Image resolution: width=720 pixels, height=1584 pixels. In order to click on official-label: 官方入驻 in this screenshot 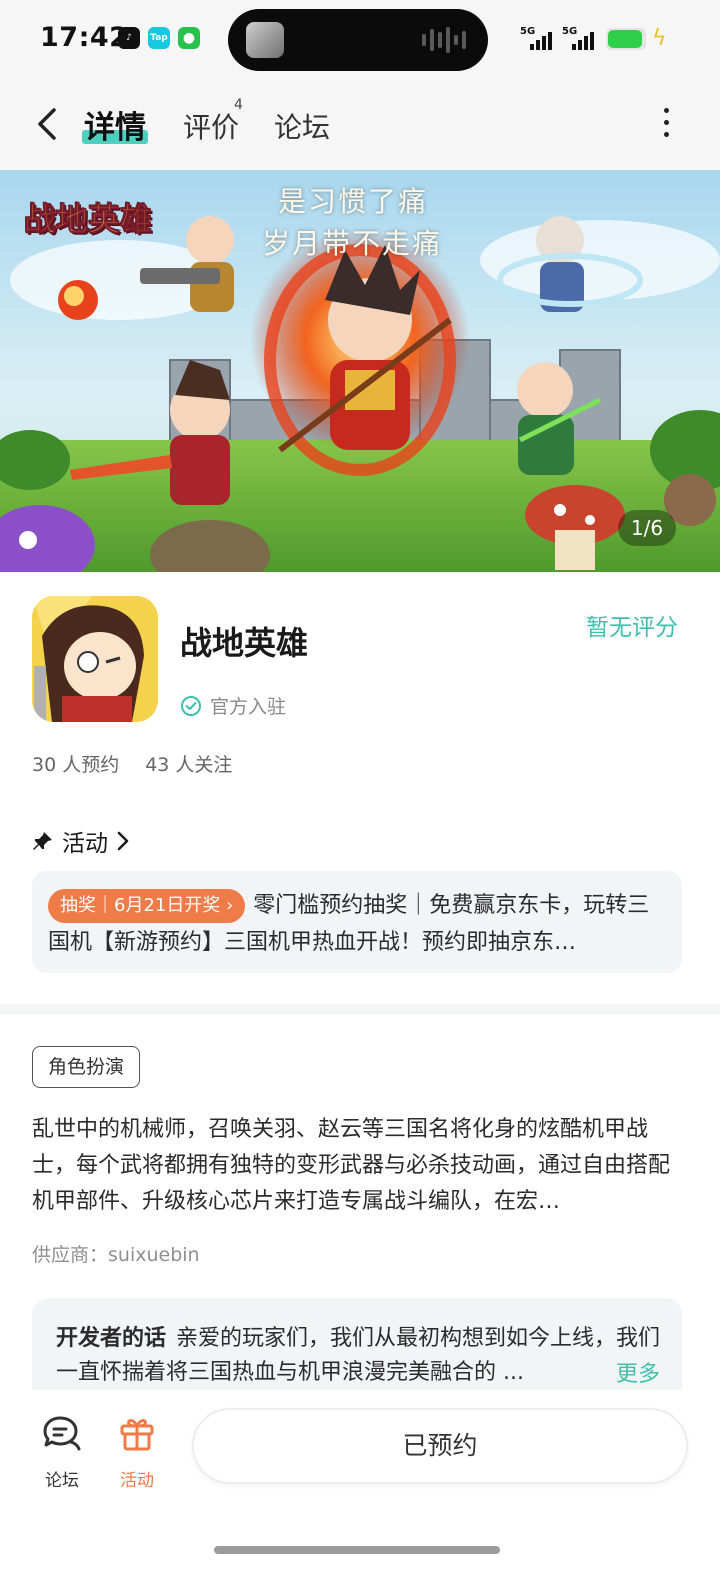, I will do `click(248, 707)`.